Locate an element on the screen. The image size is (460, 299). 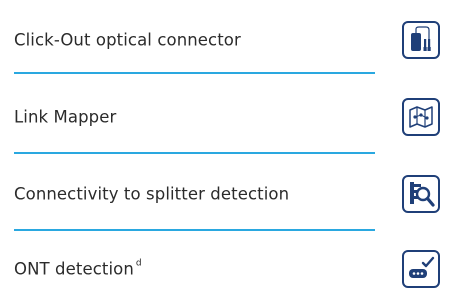
ont-device-icon is located at coordinates (421, 269).